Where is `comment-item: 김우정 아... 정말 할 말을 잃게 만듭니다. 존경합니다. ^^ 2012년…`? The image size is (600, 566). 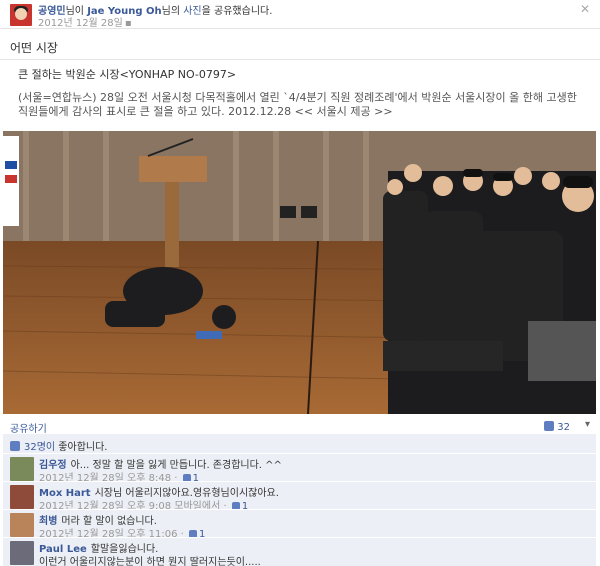
comment-item: 김우정 아... 정말 할 말을 잃게 만듭니다. 존경합니다. ^^ 2012년… is located at coordinates (299, 468).